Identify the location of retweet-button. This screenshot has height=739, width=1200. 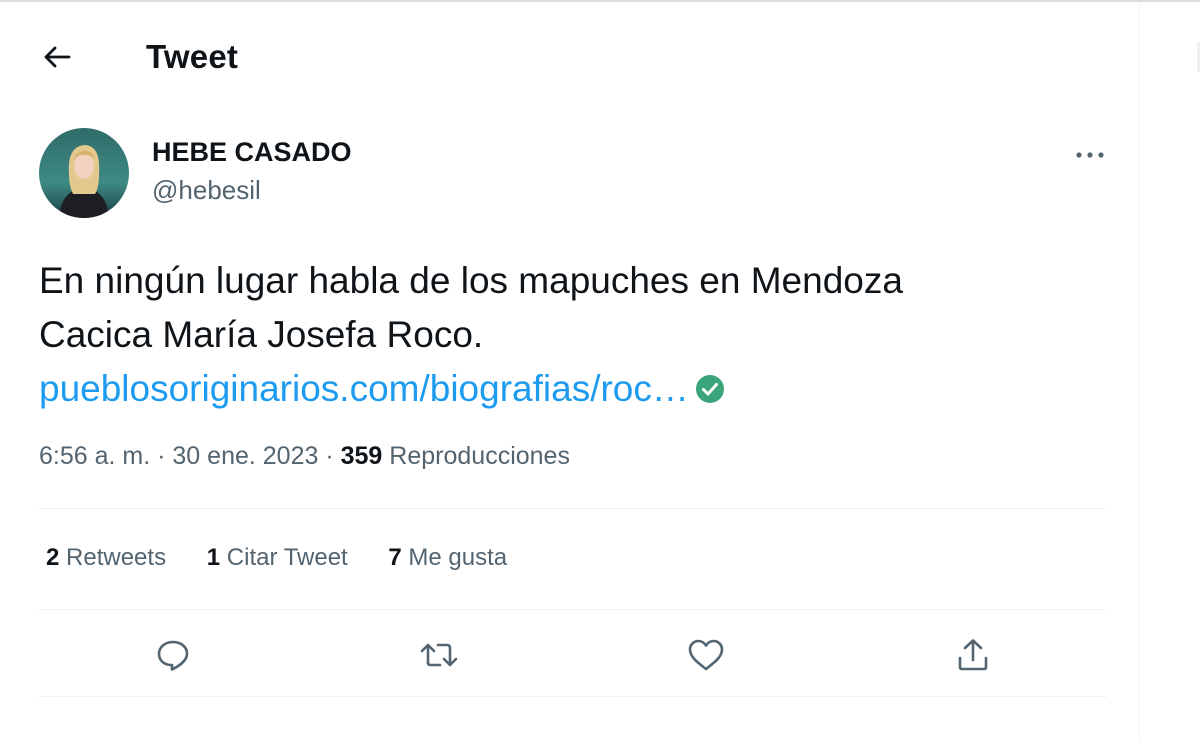
(439, 655).